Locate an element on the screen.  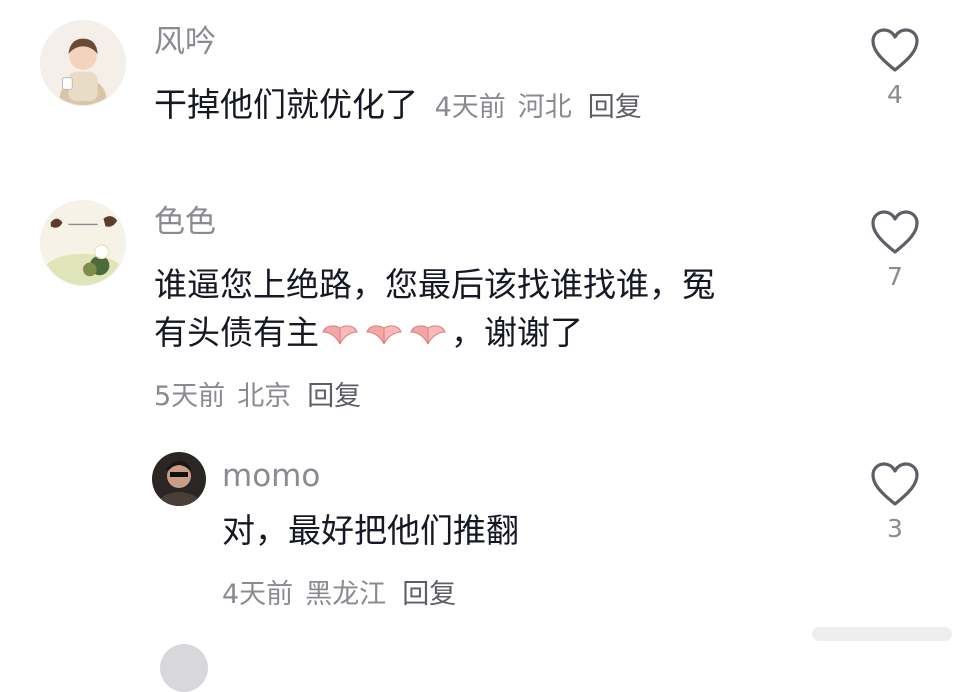
comment-meta: 4天前 河北 回复 is located at coordinates (540, 107).